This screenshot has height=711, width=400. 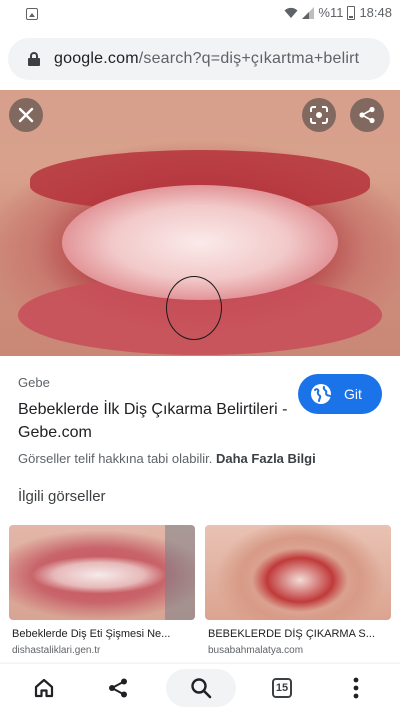 I want to click on lens-icon, so click(x=319, y=115).